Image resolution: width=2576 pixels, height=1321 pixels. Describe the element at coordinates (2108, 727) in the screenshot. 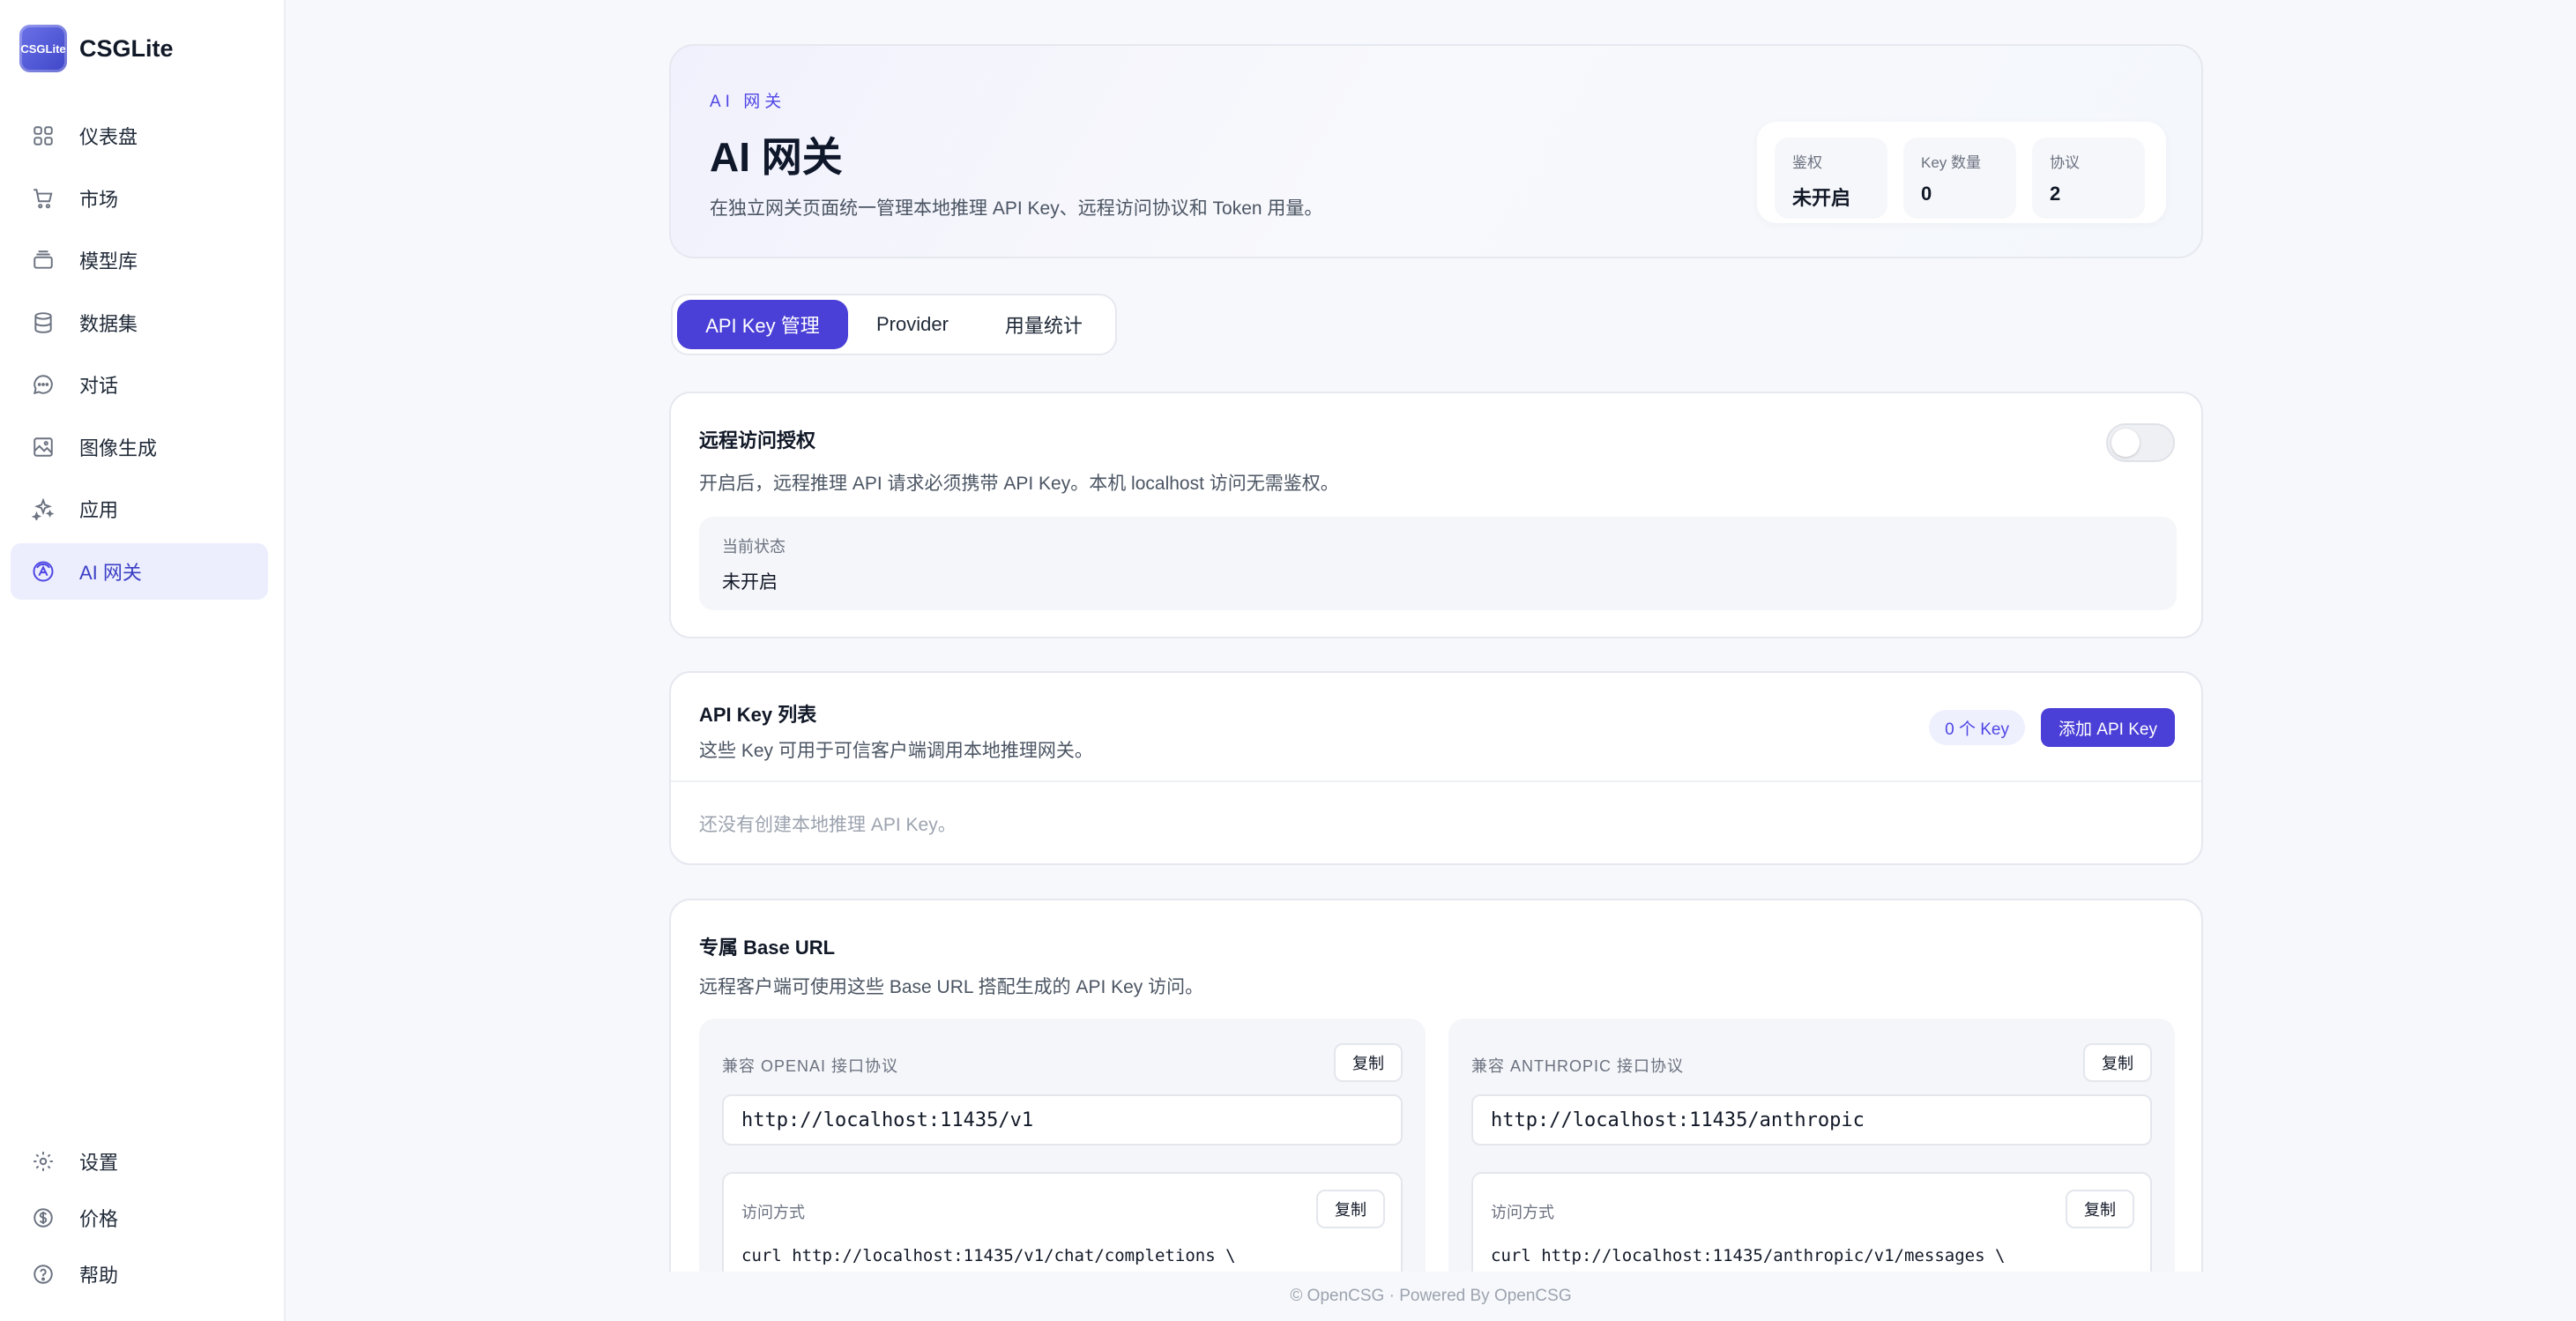

I see `add-api-key-button: 添加 API Key` at that location.